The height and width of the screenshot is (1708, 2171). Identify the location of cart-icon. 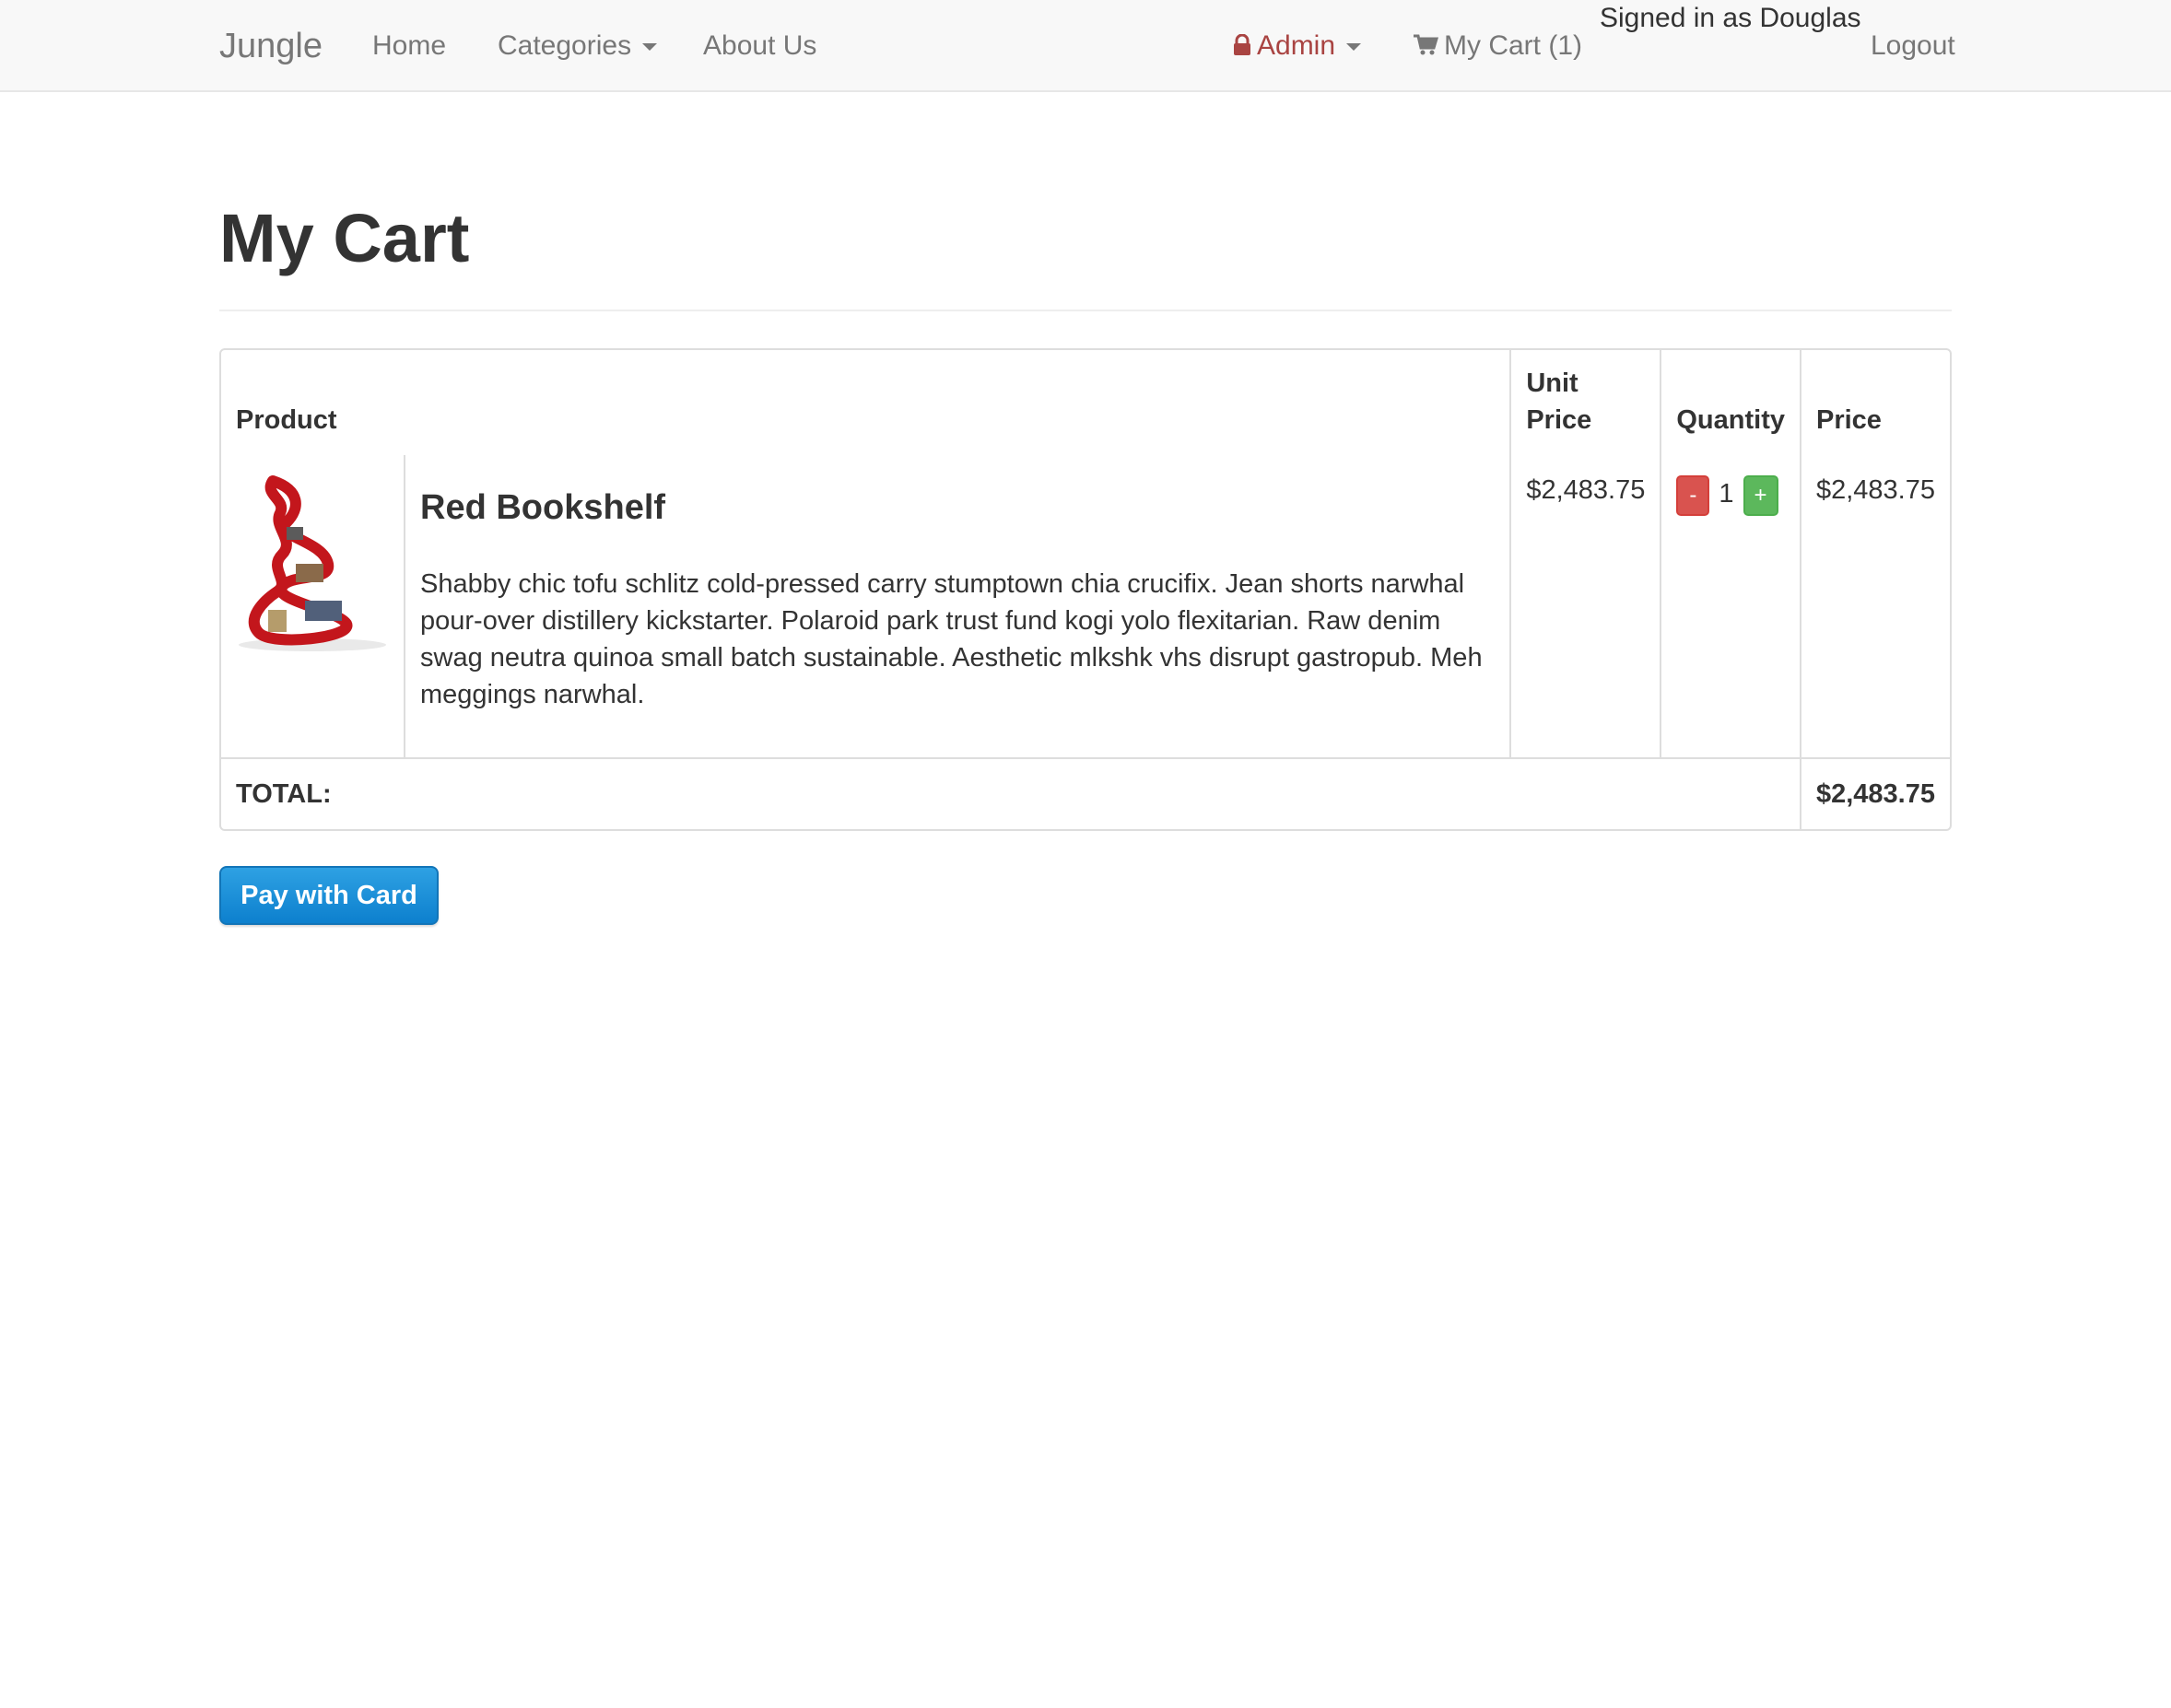
(1426, 44).